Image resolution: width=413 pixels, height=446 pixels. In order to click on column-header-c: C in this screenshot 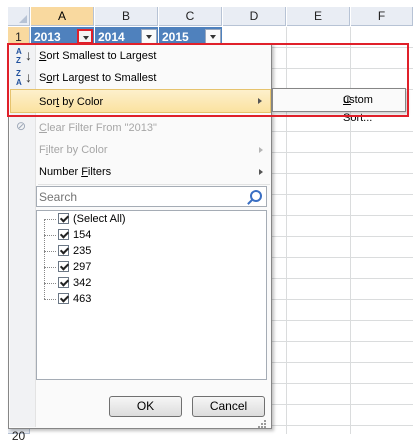, I will do `click(190, 16)`.